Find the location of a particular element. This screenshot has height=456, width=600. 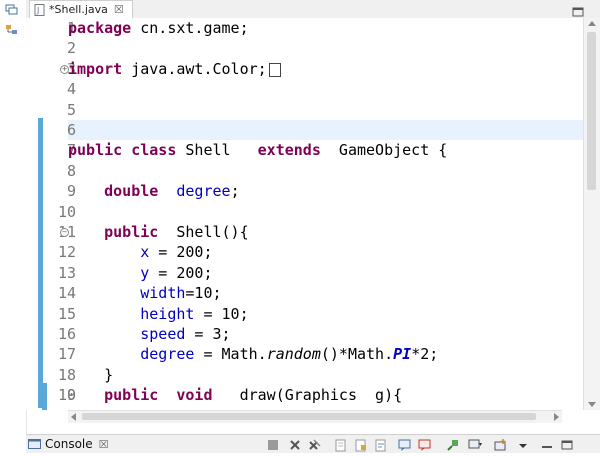

code-line: 9 double degree; is located at coordinates (327, 191).